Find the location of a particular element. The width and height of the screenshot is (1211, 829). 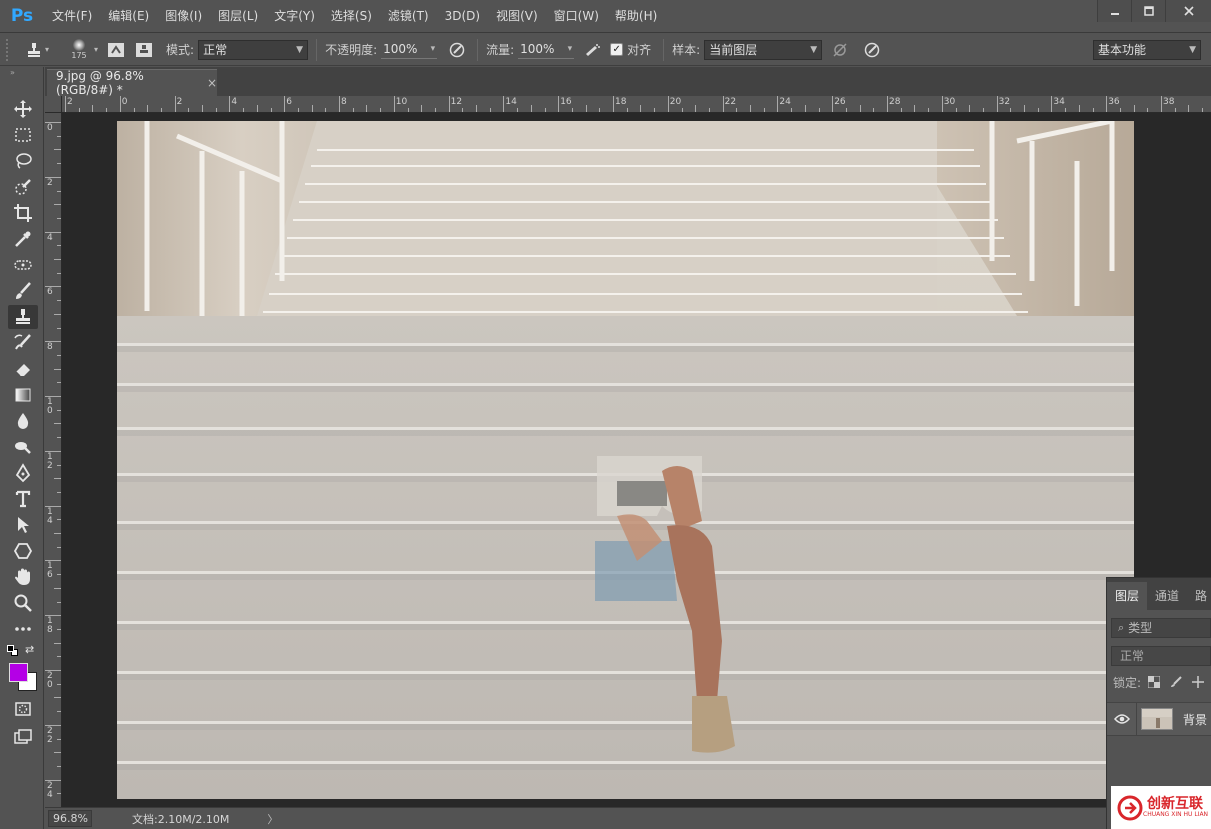

menu-image: 图像(I) is located at coordinates (183, 16).